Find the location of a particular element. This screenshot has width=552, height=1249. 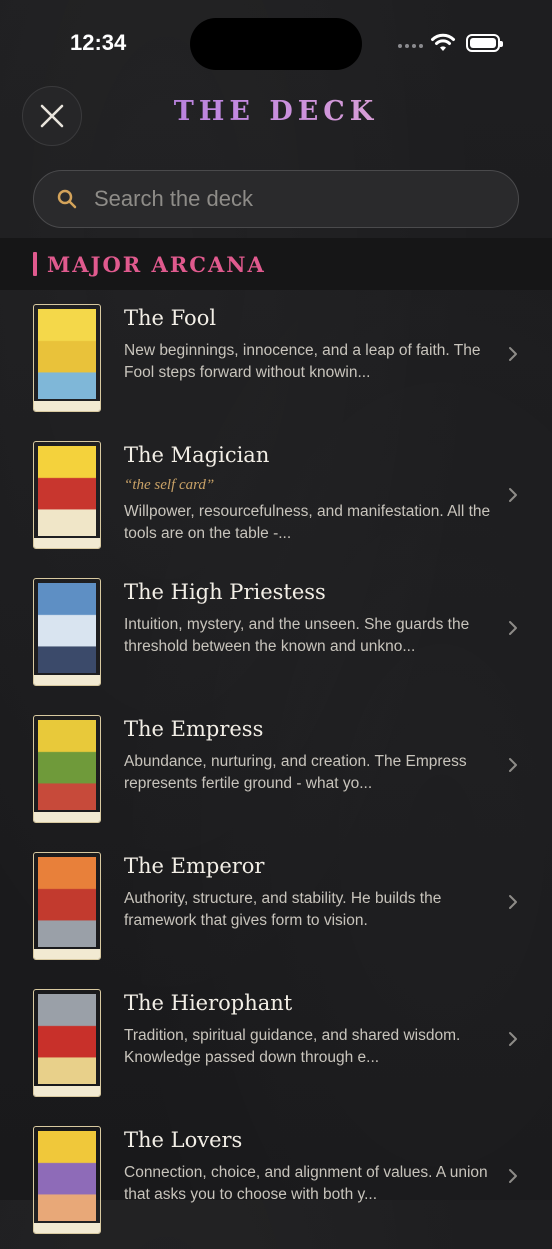

status-time: 12:34 is located at coordinates (98, 42).